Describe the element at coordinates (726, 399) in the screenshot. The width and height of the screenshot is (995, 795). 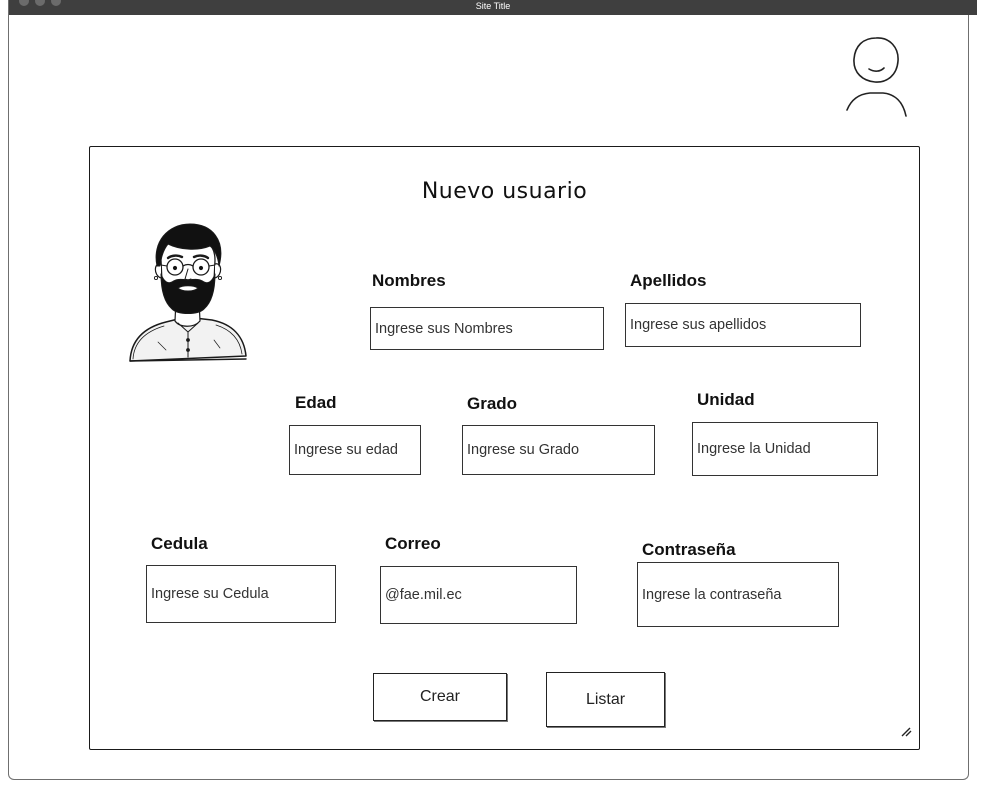
I see `unidad-label: Unidad` at that location.